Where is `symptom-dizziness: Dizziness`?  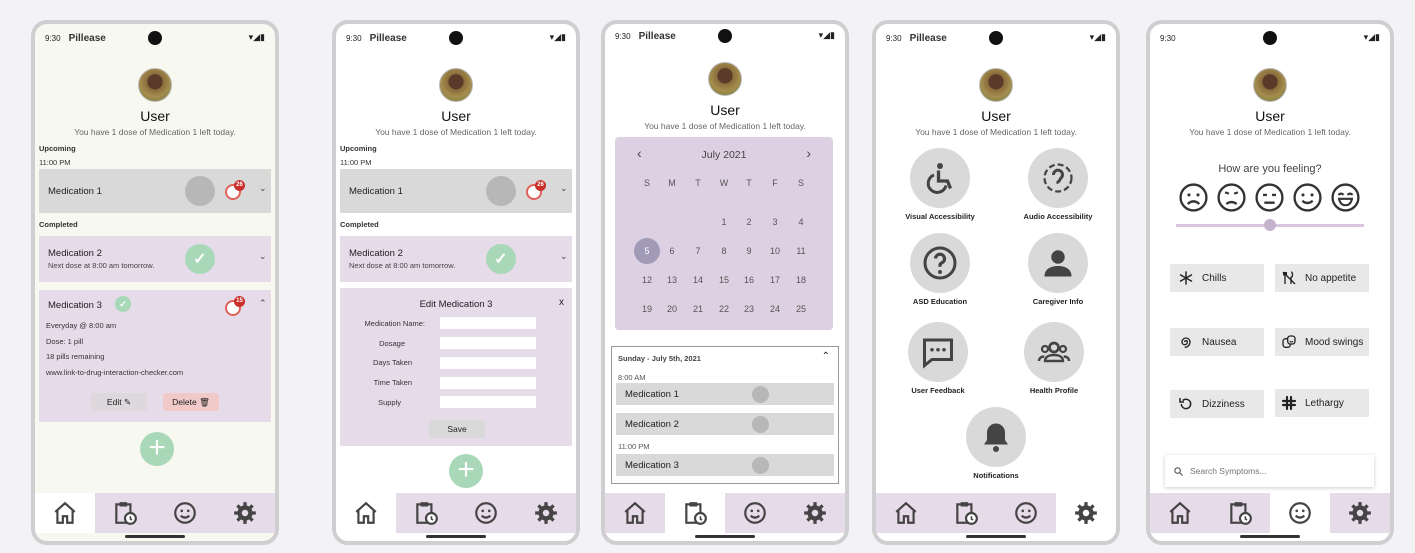
symptom-dizziness: Dizziness is located at coordinates (1217, 404).